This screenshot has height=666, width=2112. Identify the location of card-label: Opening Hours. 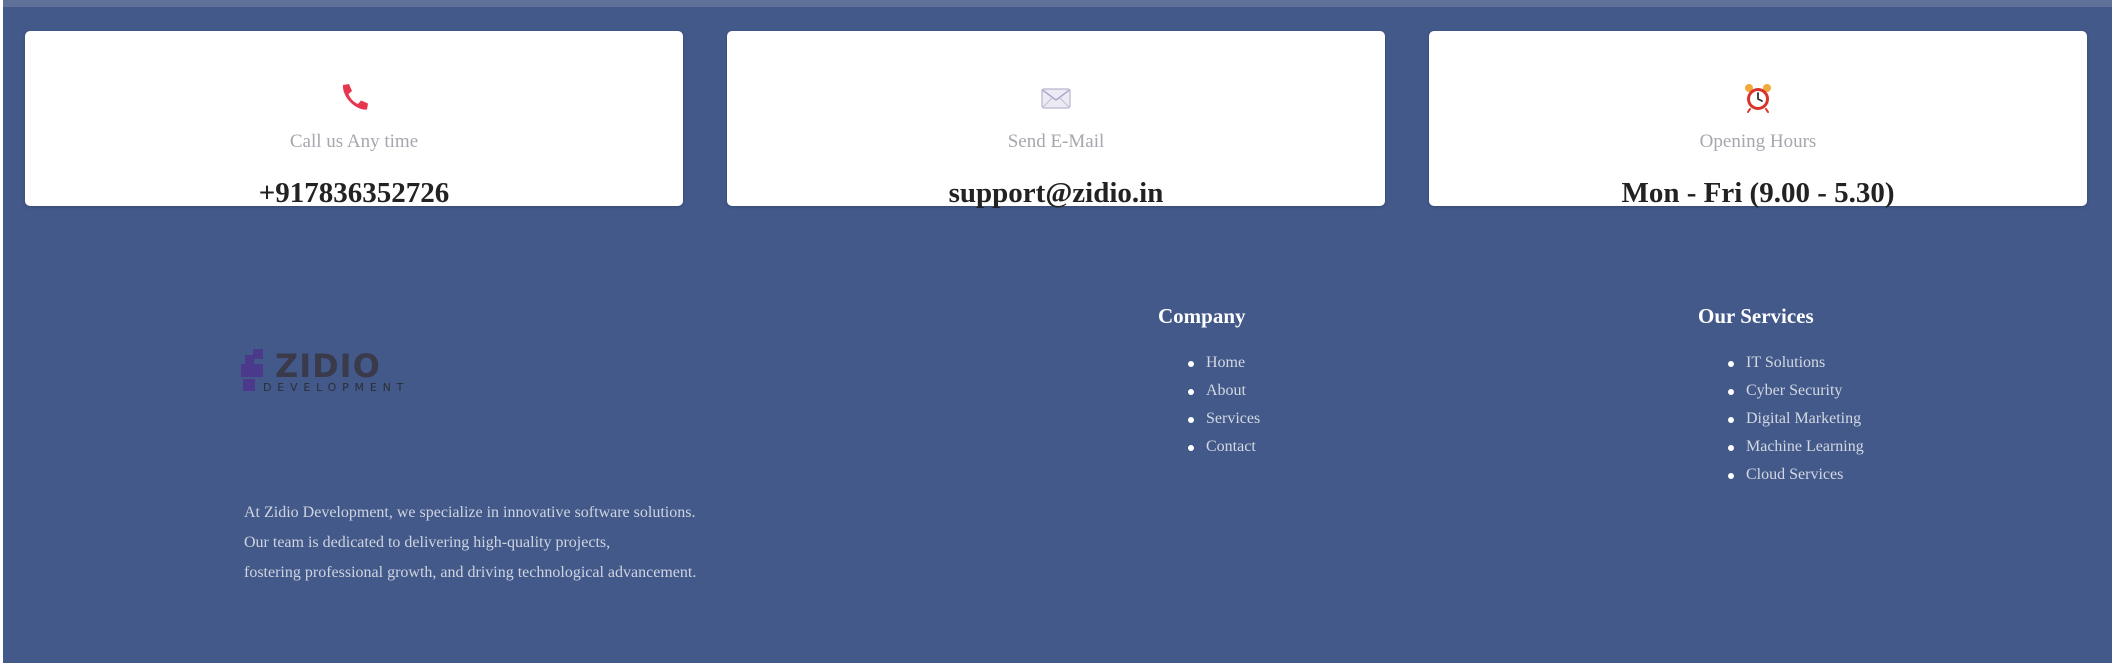
(1758, 141).